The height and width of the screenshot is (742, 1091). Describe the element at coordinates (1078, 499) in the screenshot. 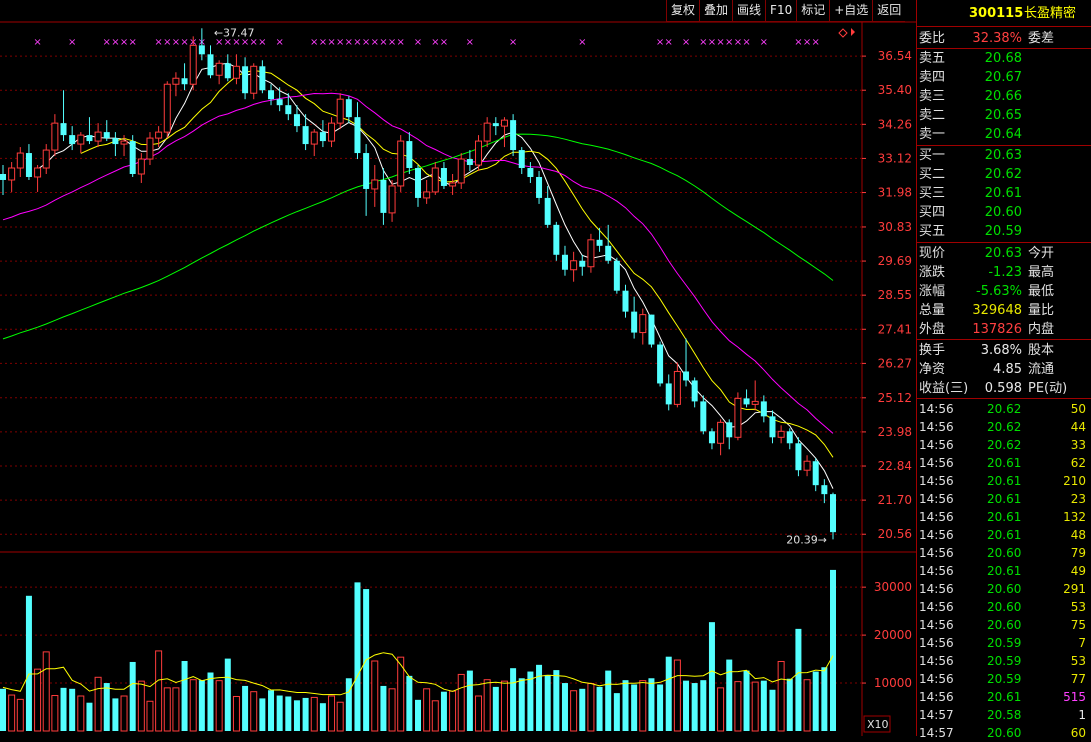

I see `tick-volume: 23` at that location.